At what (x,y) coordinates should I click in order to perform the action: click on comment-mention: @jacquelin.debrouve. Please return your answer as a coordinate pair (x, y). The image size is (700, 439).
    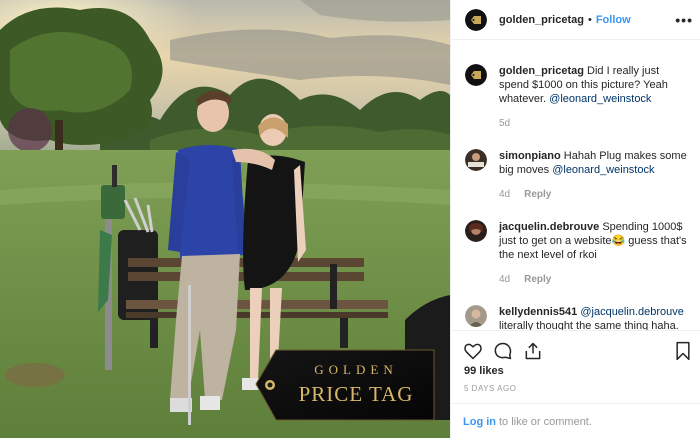
    Looking at the image, I should click on (632, 312).